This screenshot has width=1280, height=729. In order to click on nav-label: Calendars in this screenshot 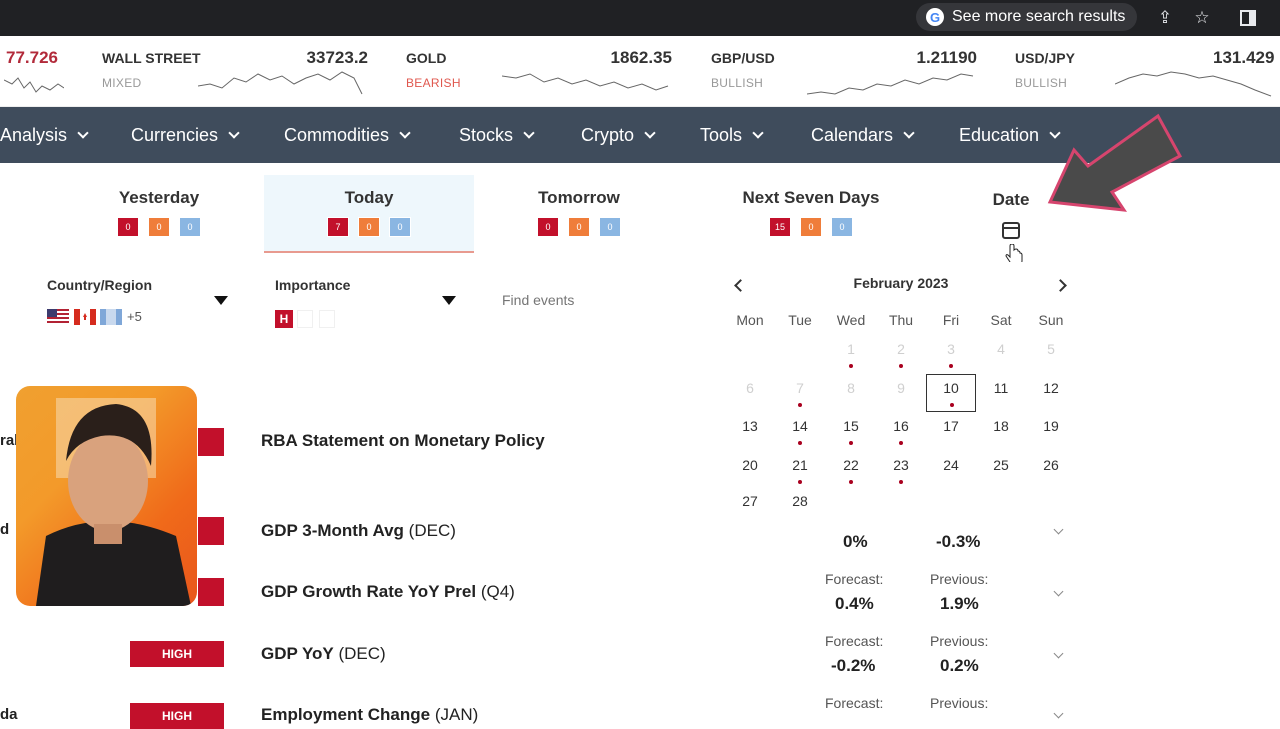, I will do `click(852, 134)`.